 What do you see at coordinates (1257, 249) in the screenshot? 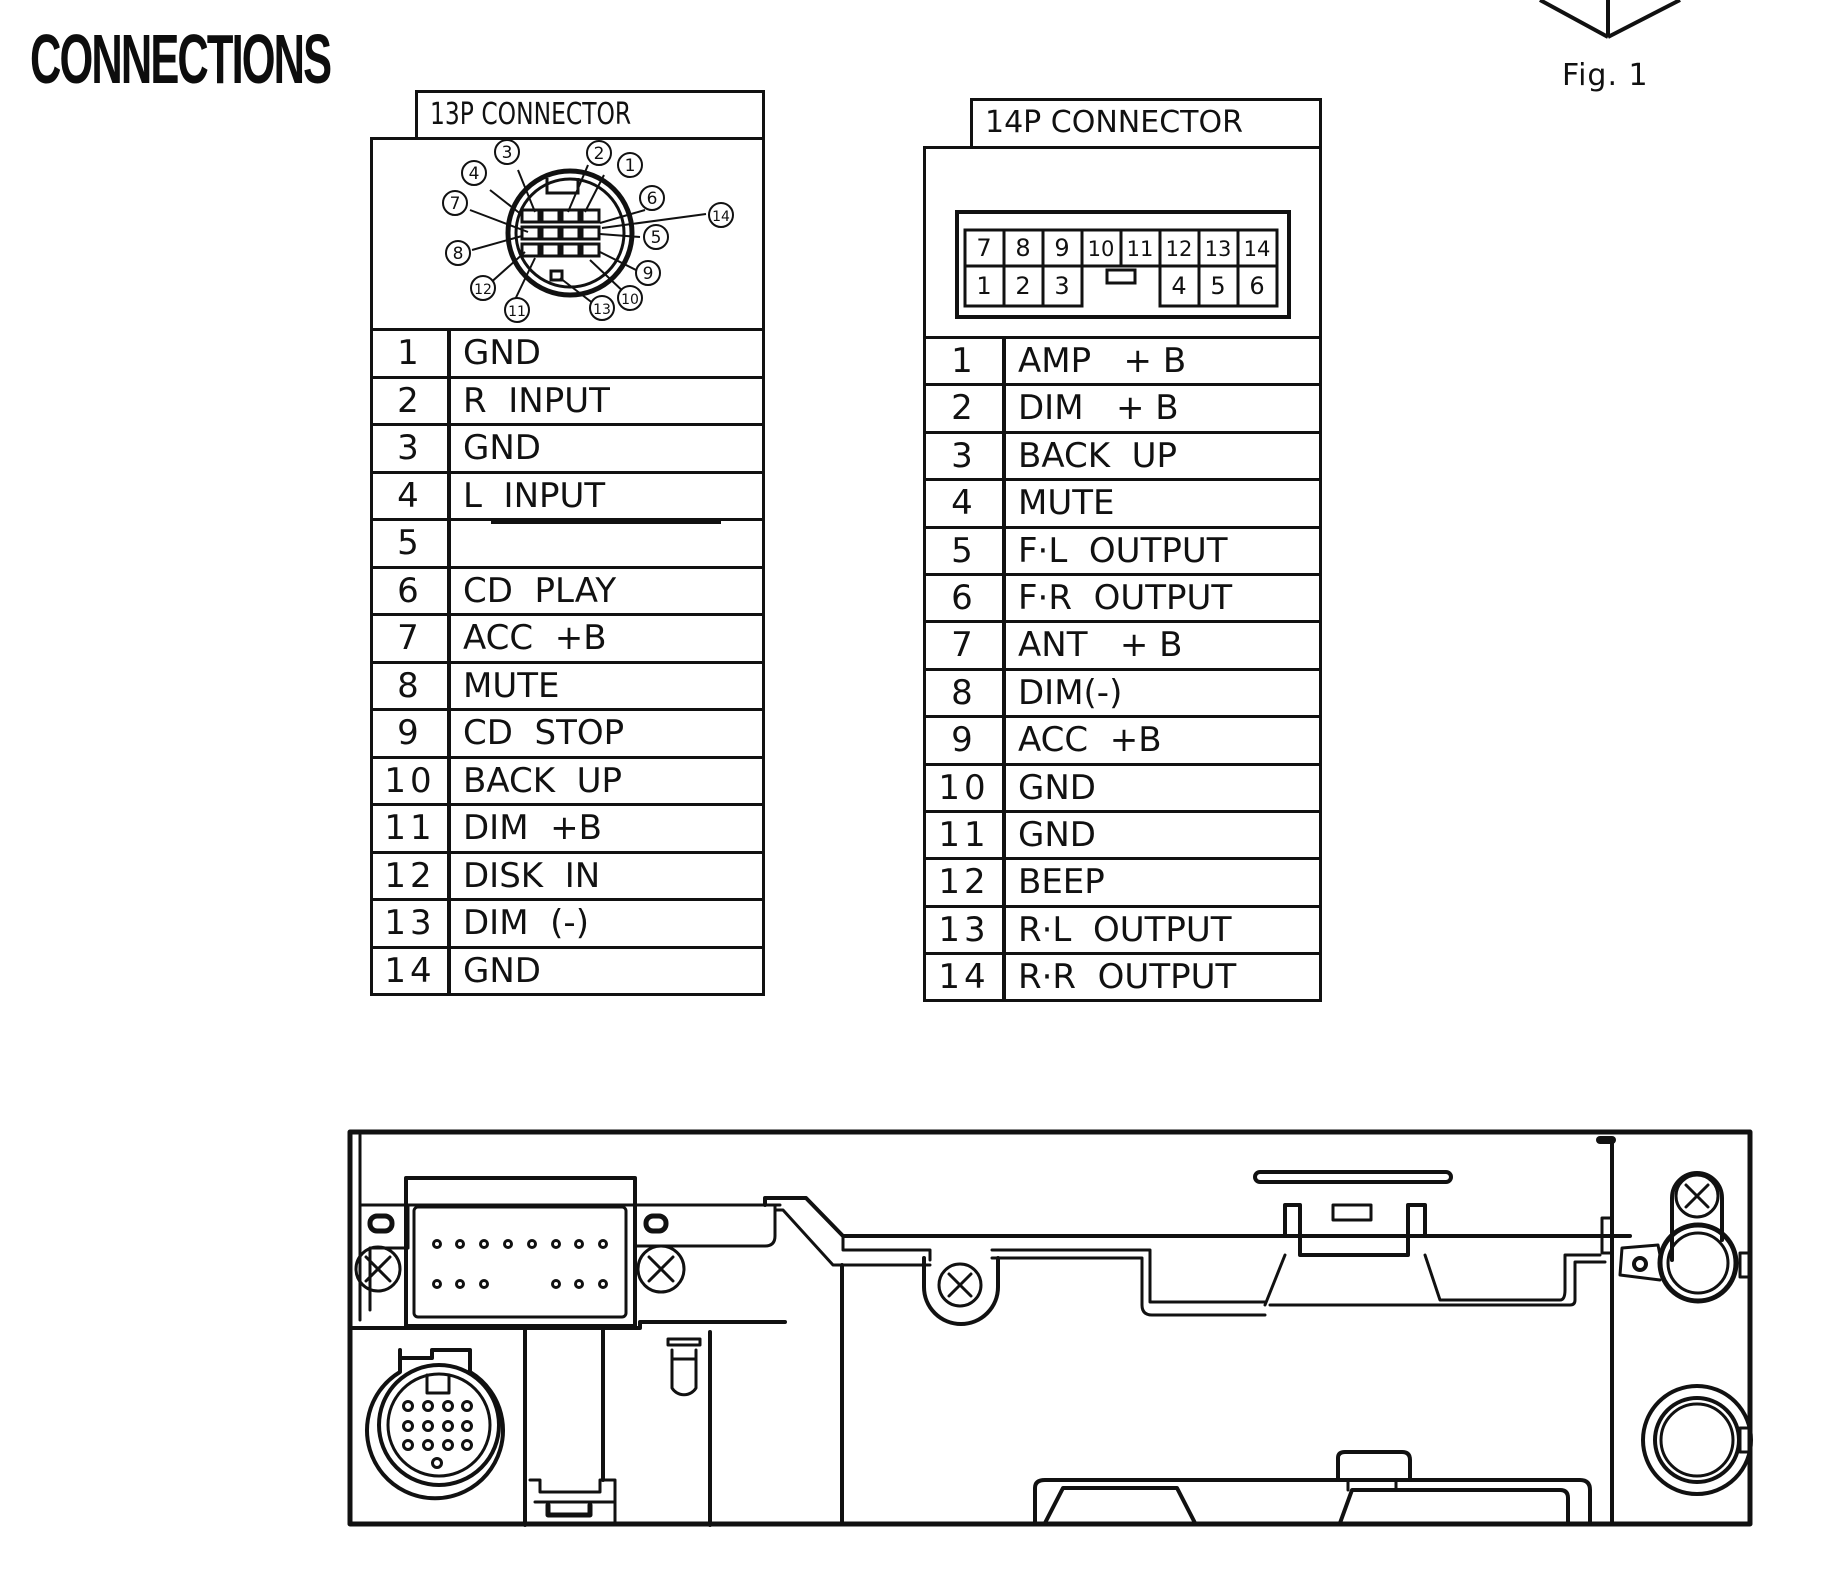
I see `plug-pin-label: 14` at bounding box center [1257, 249].